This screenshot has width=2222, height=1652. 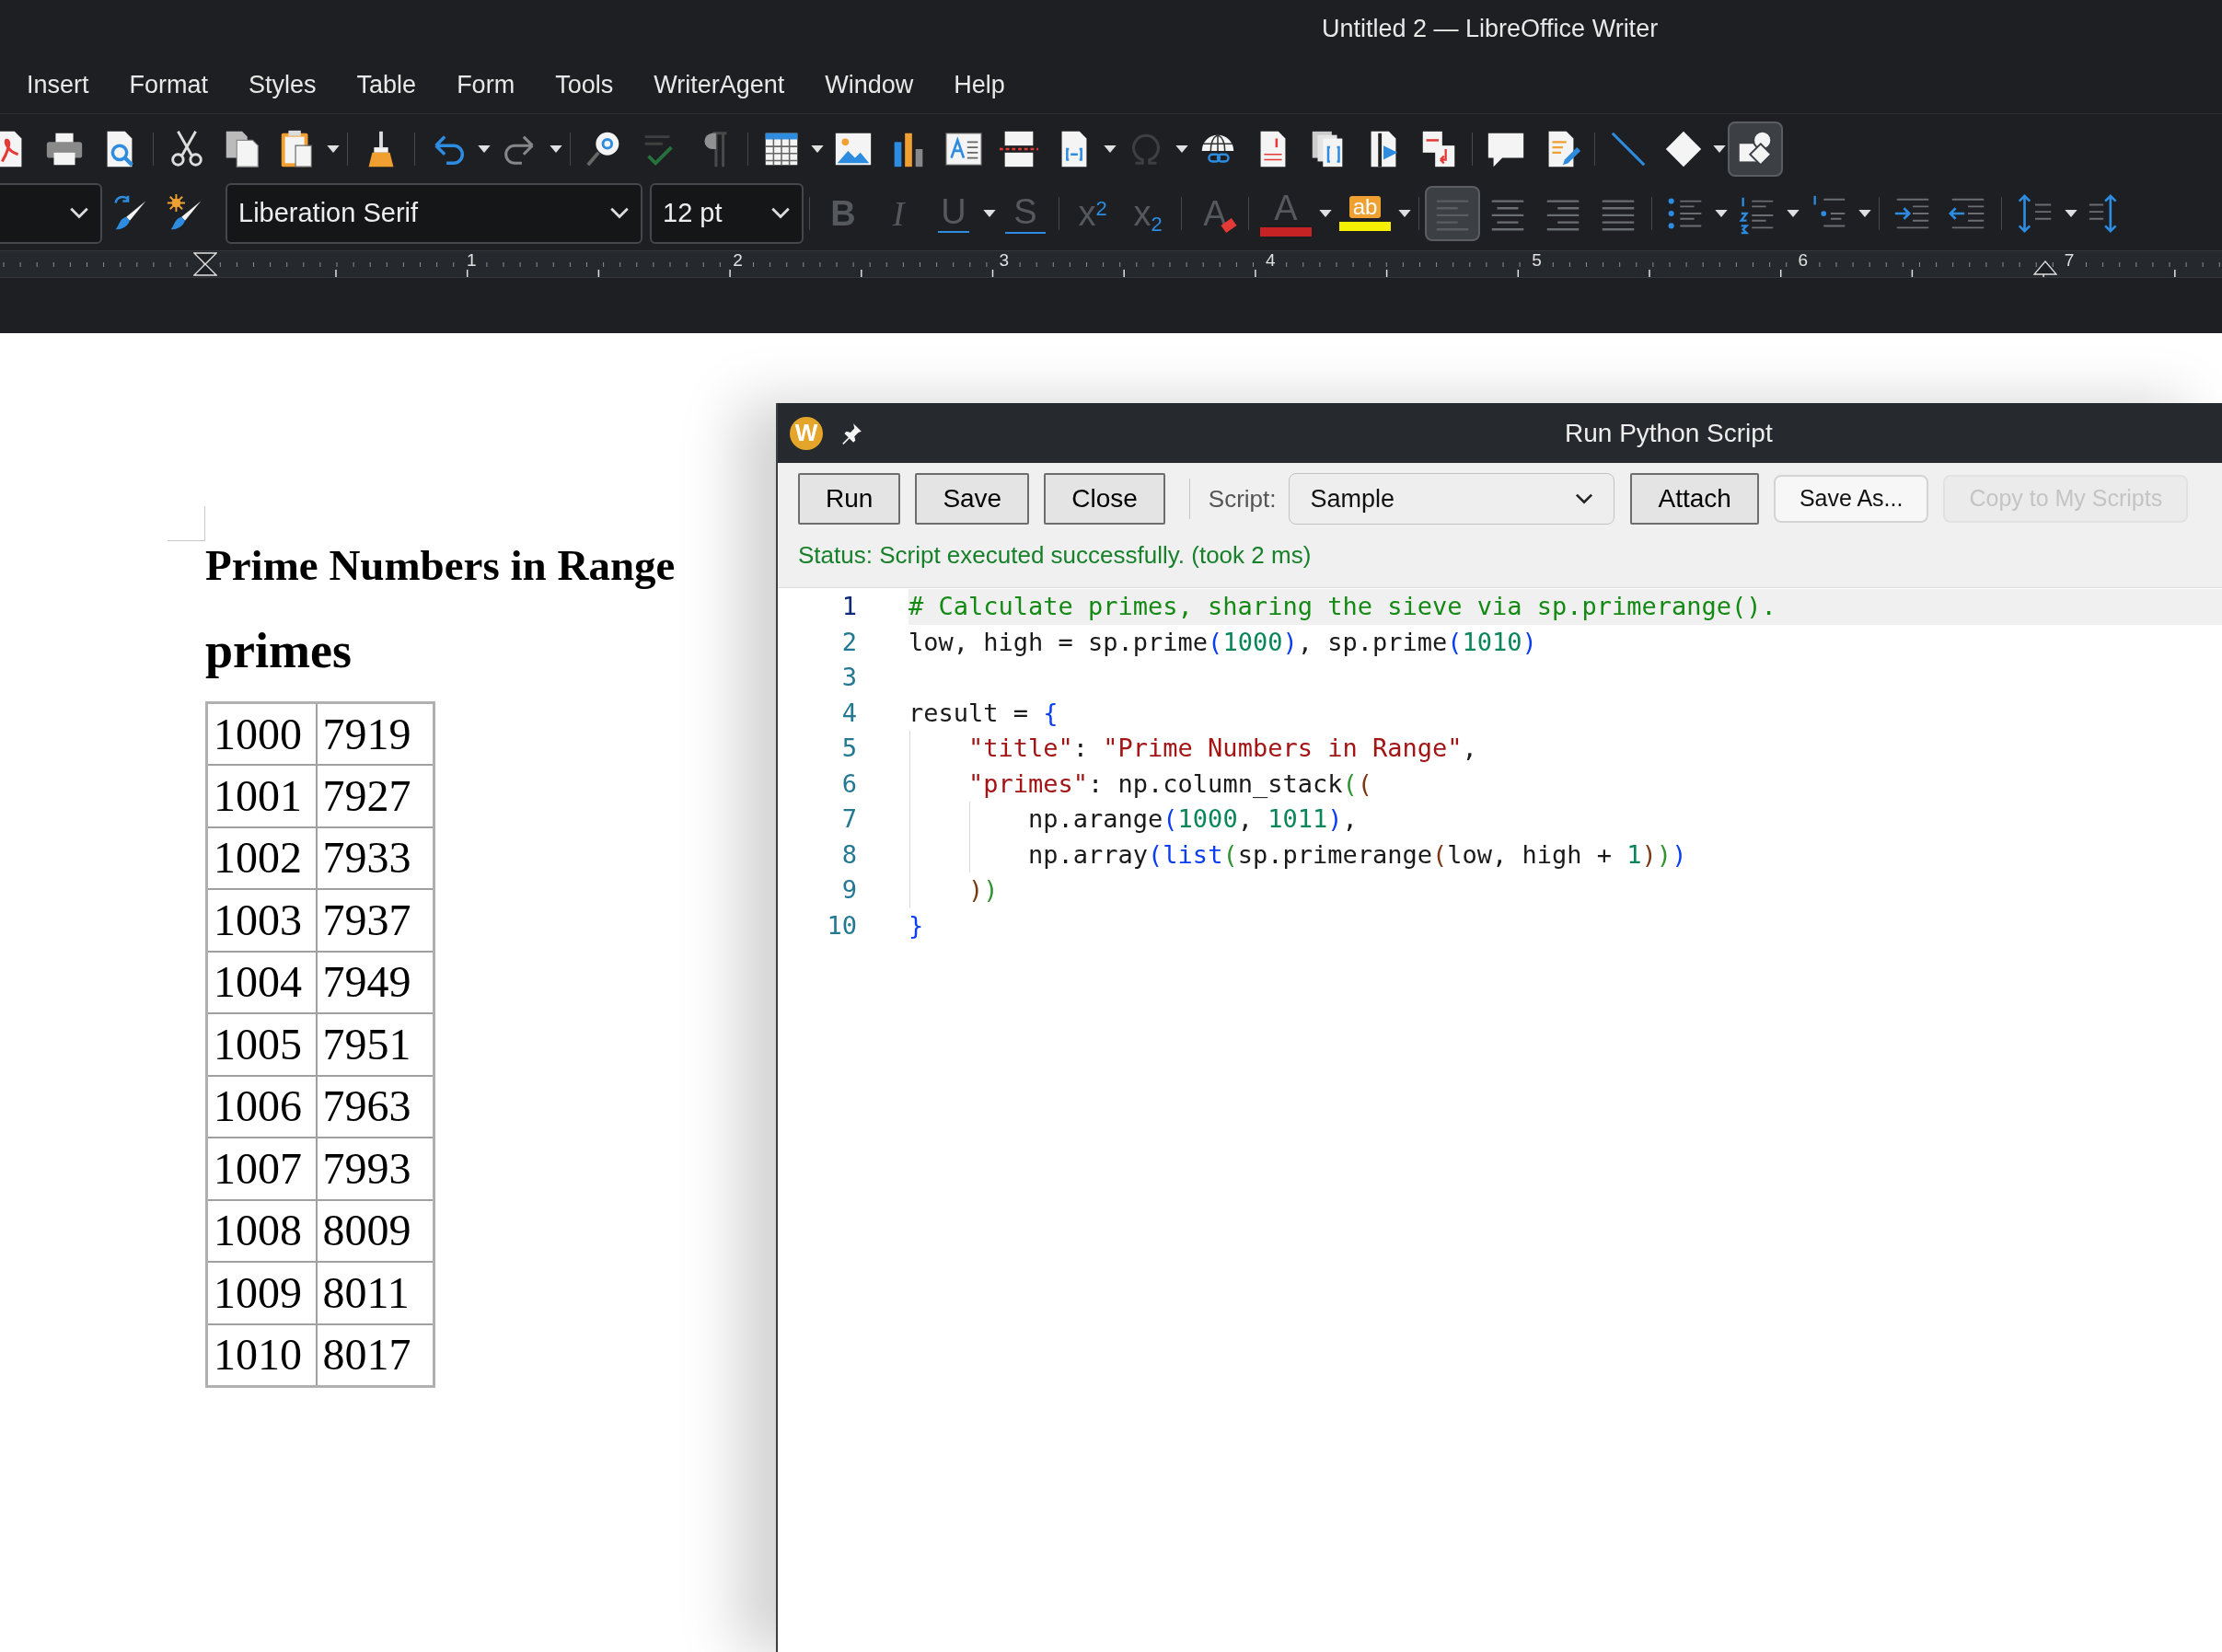 I want to click on line-number: 8, so click(x=849, y=854).